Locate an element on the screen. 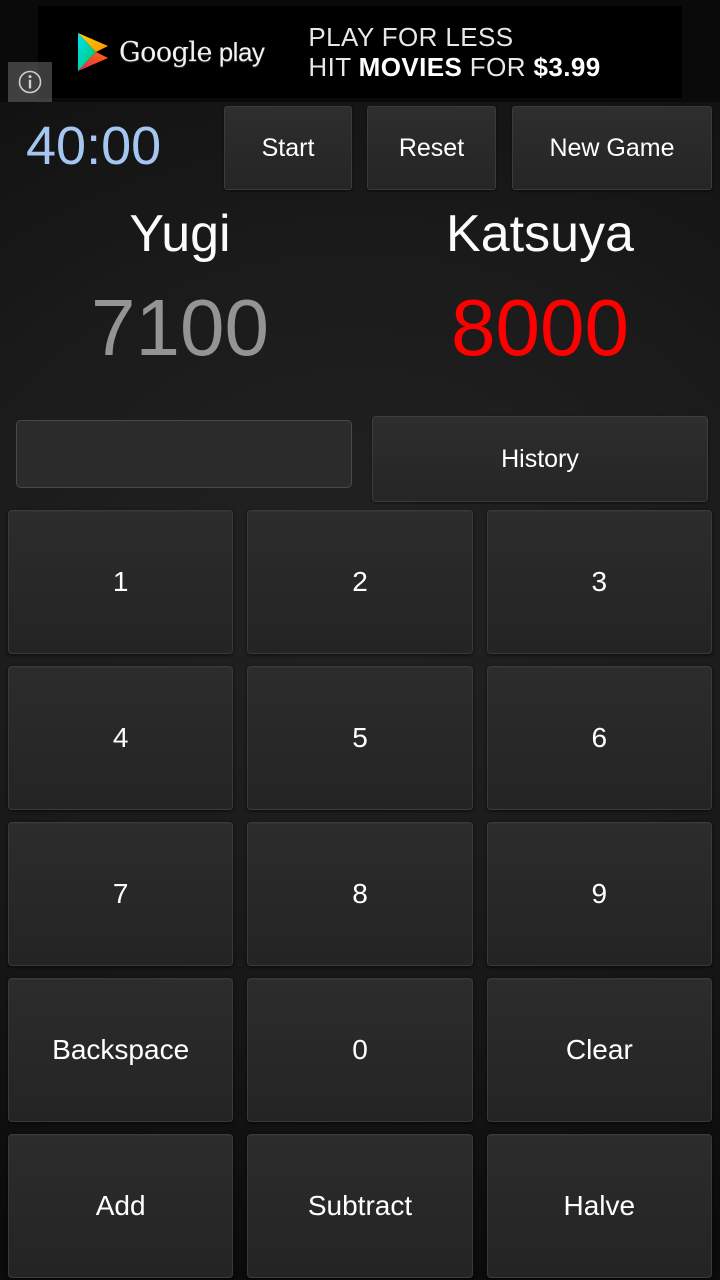  key-backspace: Backspace is located at coordinates (121, 1050).